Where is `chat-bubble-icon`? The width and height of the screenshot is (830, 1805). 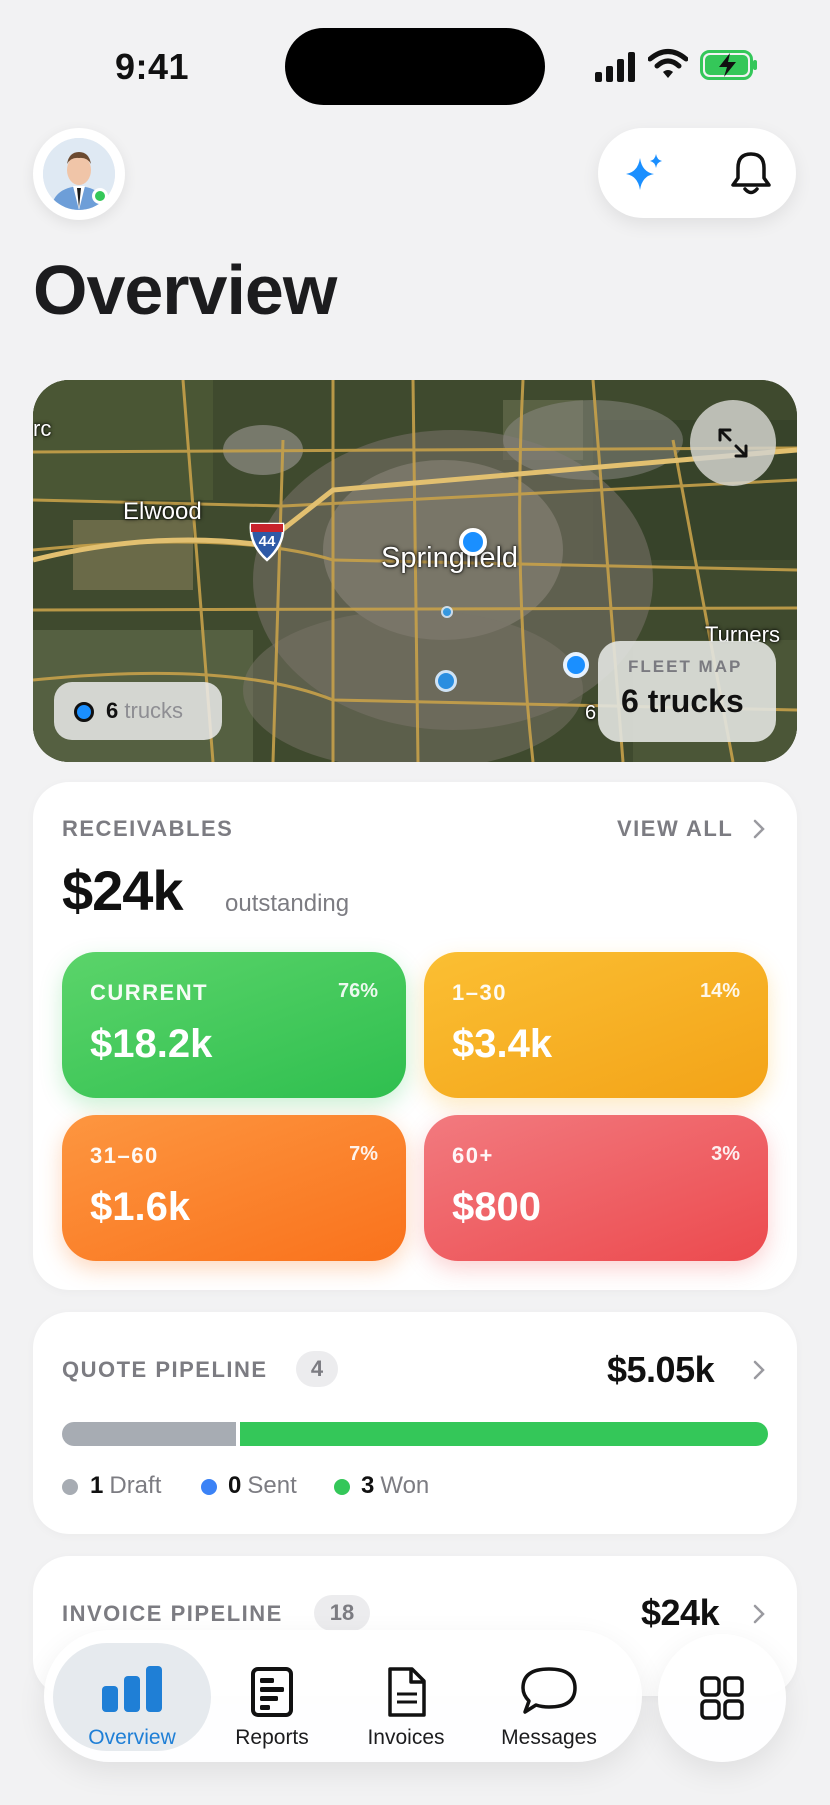 chat-bubble-icon is located at coordinates (549, 1690).